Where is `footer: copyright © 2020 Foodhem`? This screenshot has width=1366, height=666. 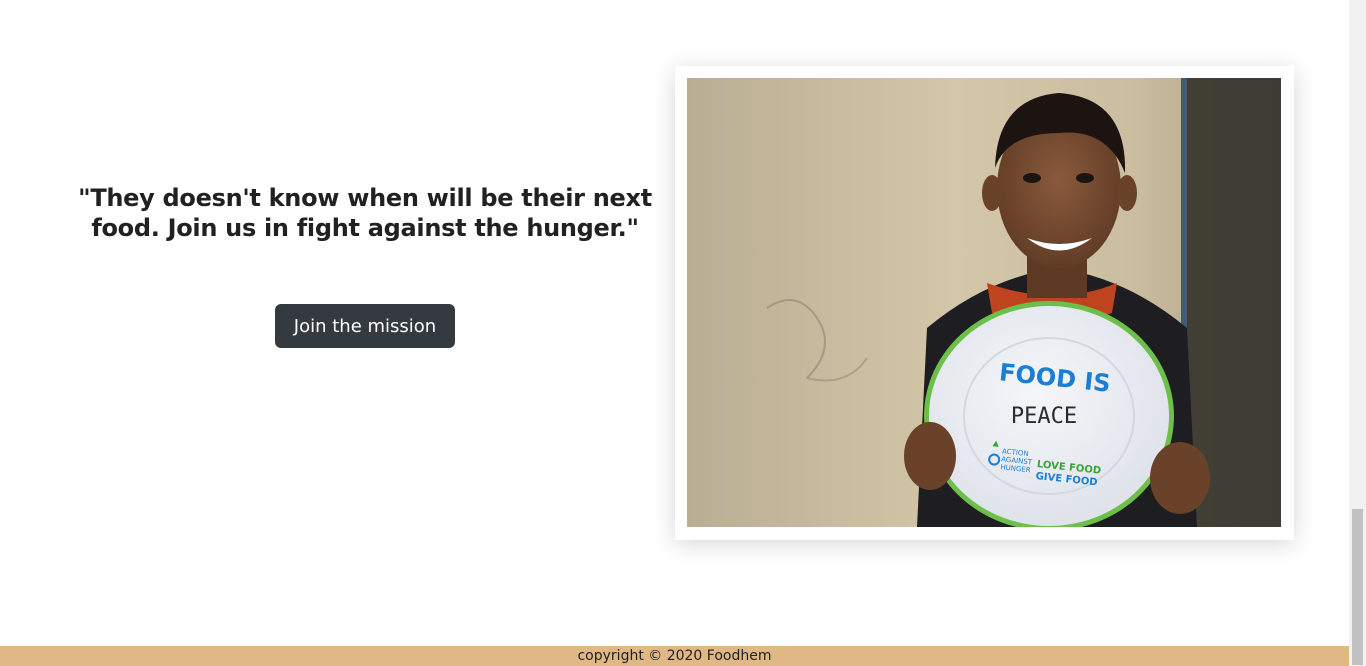 footer: copyright © 2020 Foodhem is located at coordinates (674, 656).